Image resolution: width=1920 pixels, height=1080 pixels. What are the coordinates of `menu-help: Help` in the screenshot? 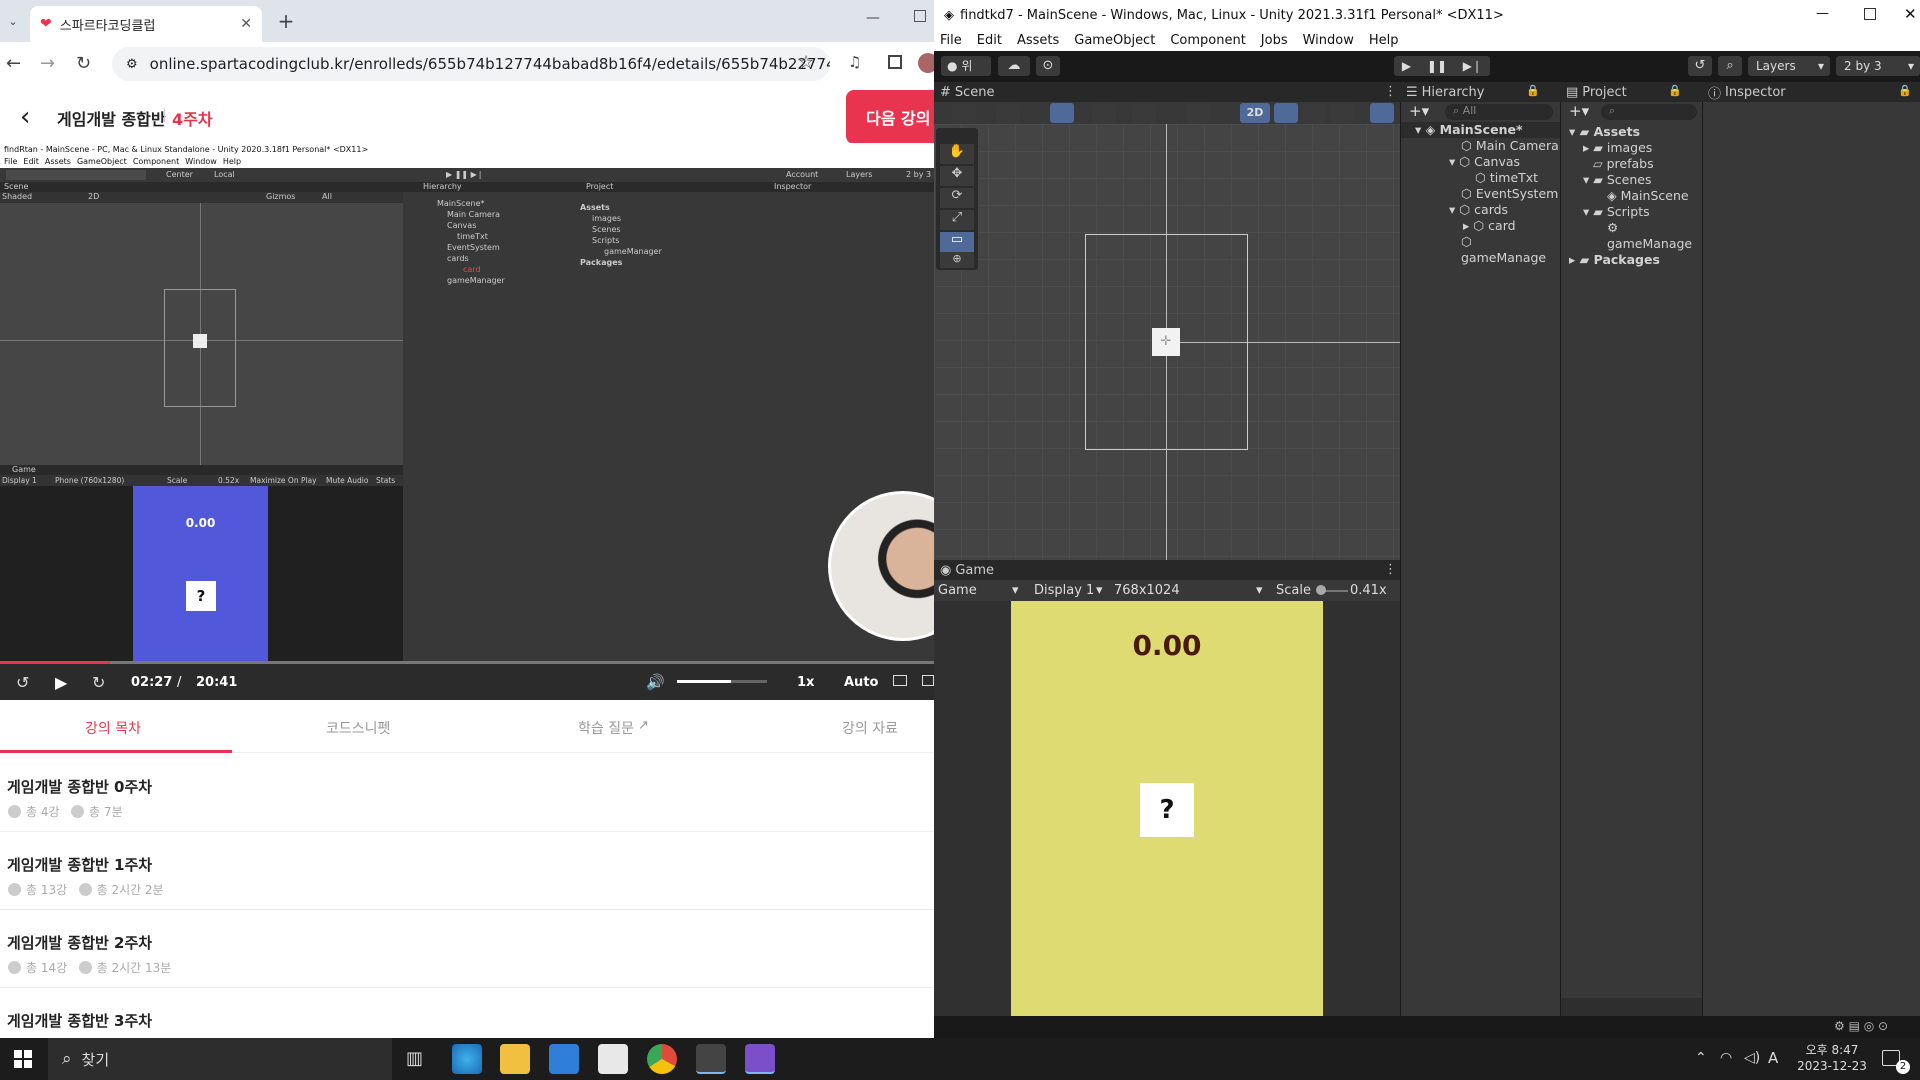 It's located at (1384, 40).